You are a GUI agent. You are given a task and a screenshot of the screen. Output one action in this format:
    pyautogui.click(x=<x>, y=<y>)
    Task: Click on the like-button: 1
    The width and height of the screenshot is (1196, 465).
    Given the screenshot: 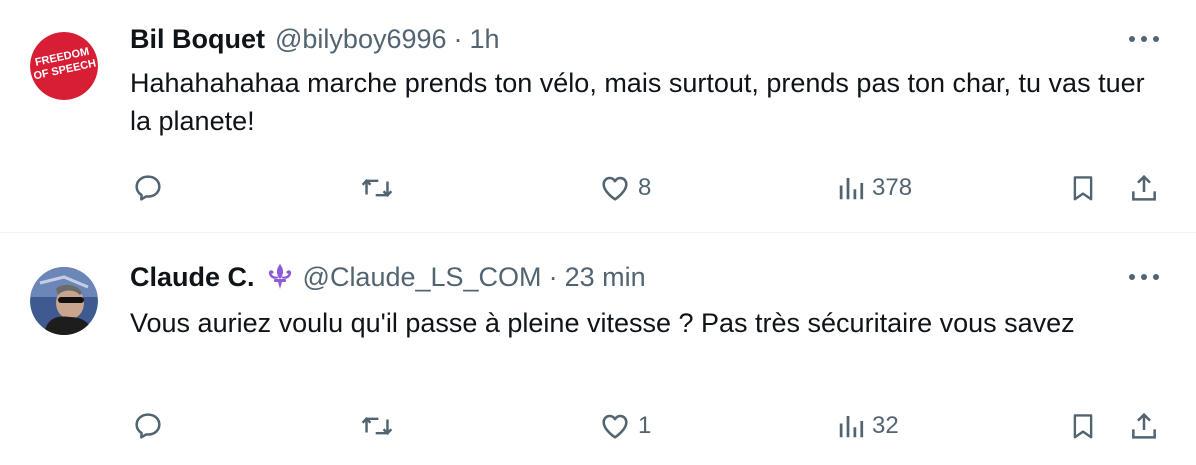 What is the action you would take?
    pyautogui.click(x=624, y=426)
    